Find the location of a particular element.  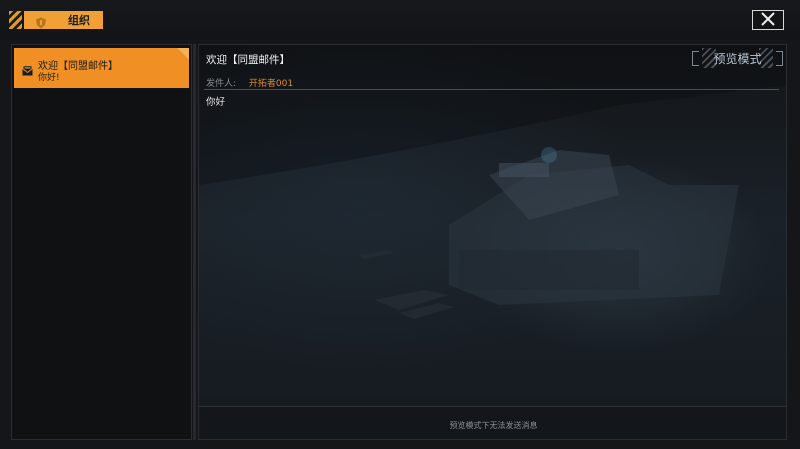

close-button is located at coordinates (768, 20).